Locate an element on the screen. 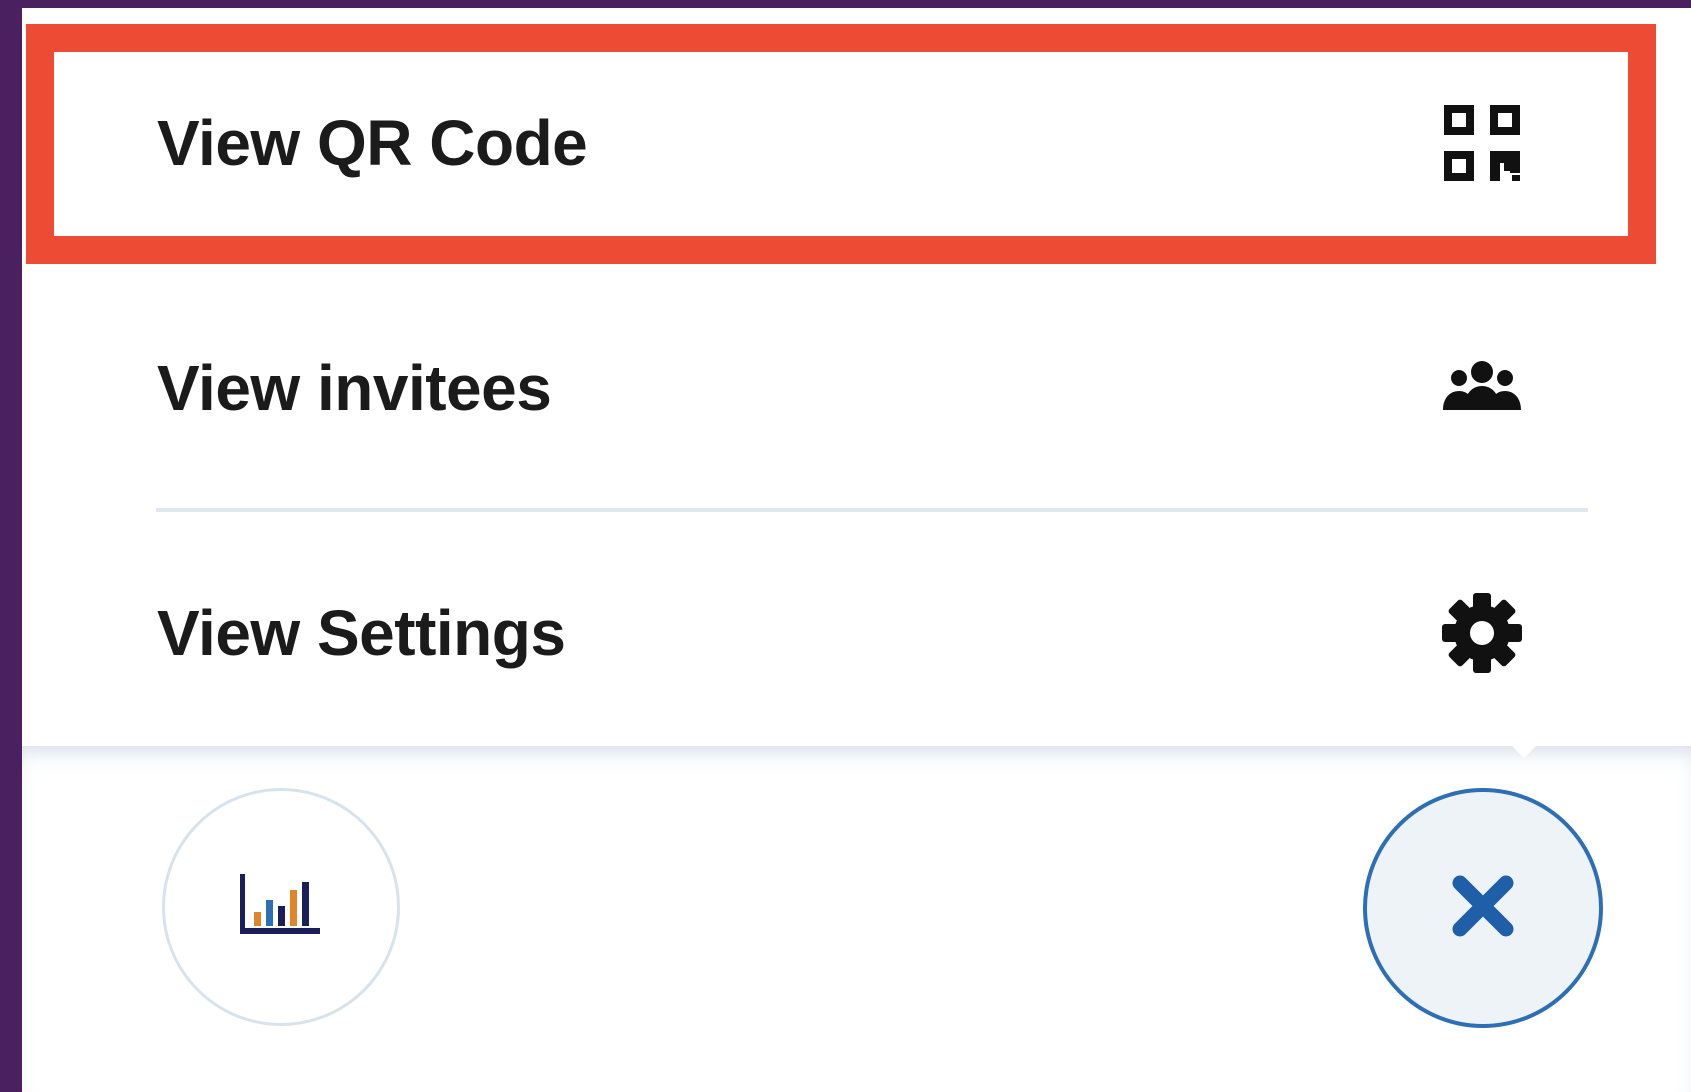  menu-pointer-notch is located at coordinates (1524, 747).